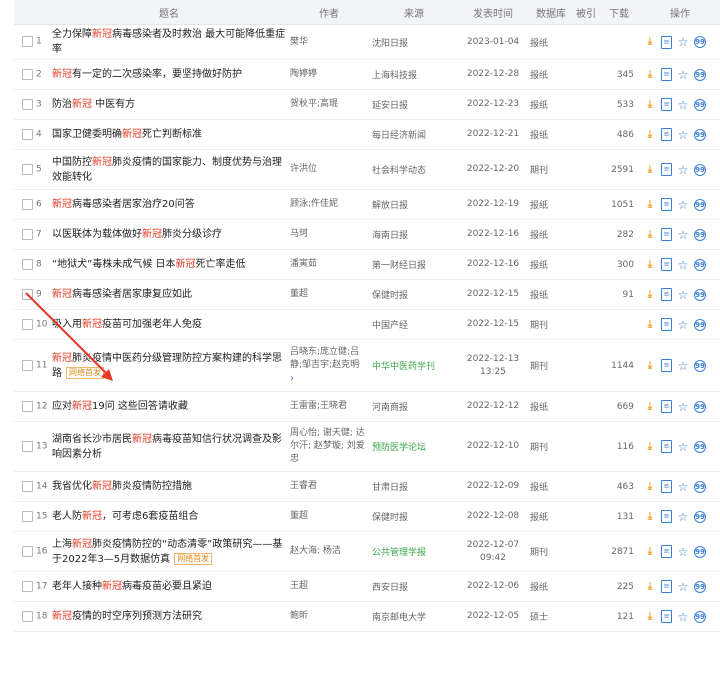  Describe the element at coordinates (414, 12) in the screenshot. I see `header-source: 来源` at that location.